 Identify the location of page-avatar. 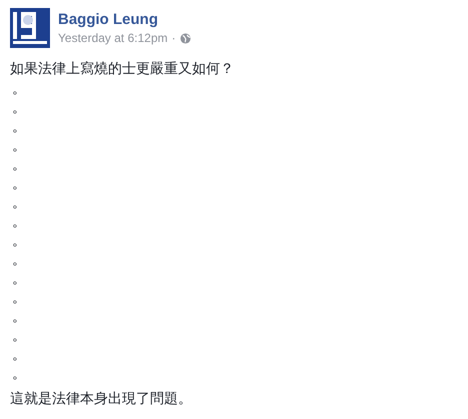
(30, 28).